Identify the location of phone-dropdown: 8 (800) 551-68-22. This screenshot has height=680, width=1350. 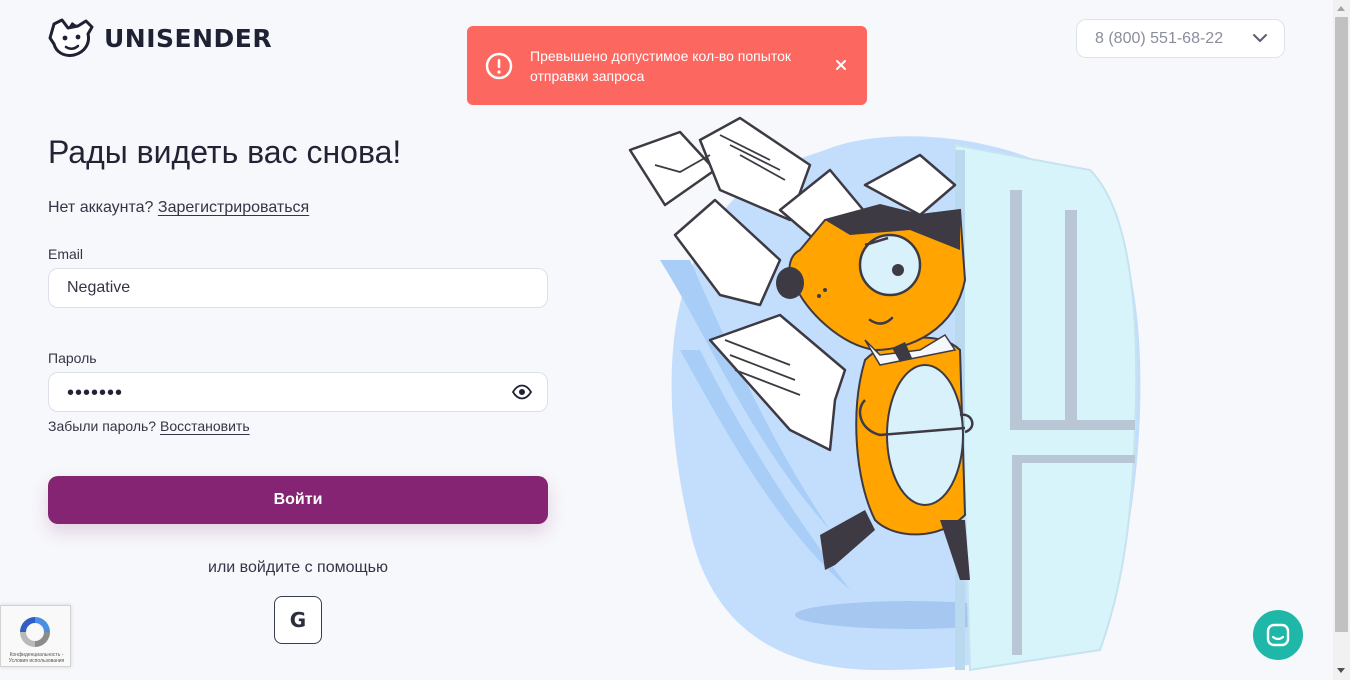
(1180, 38).